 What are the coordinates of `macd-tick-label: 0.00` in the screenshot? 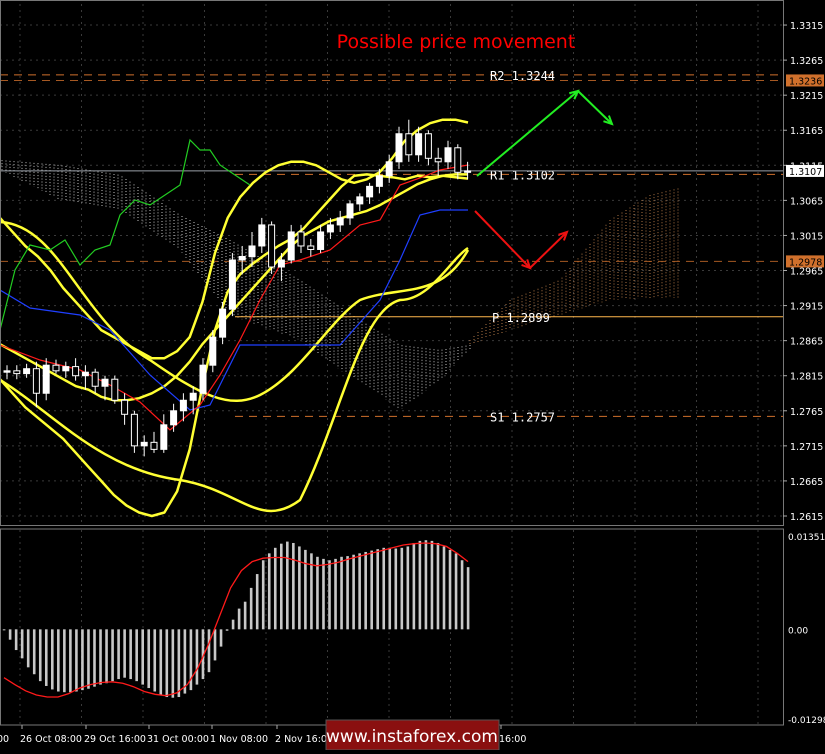 It's located at (798, 631).